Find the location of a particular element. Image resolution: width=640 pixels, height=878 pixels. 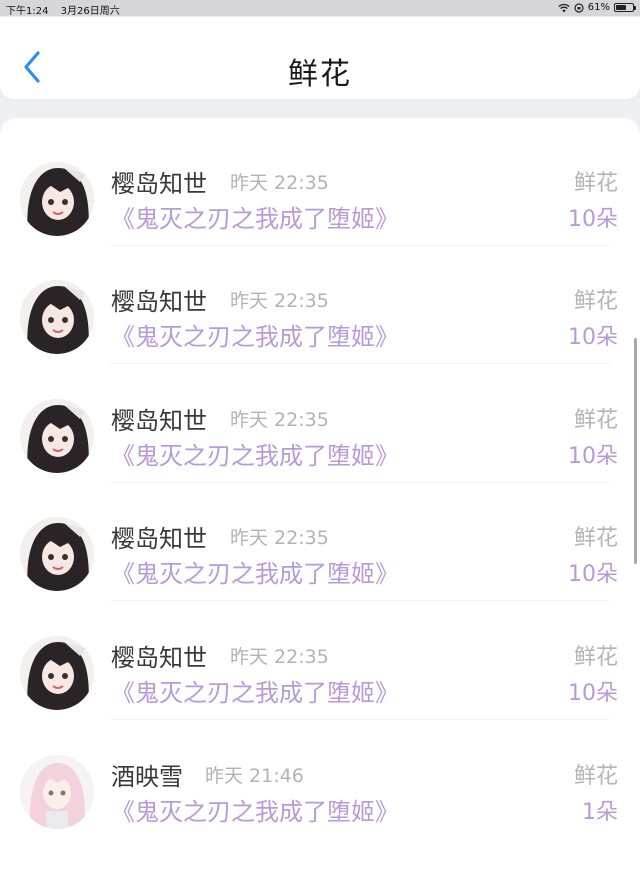

battery-icon is located at coordinates (625, 7).